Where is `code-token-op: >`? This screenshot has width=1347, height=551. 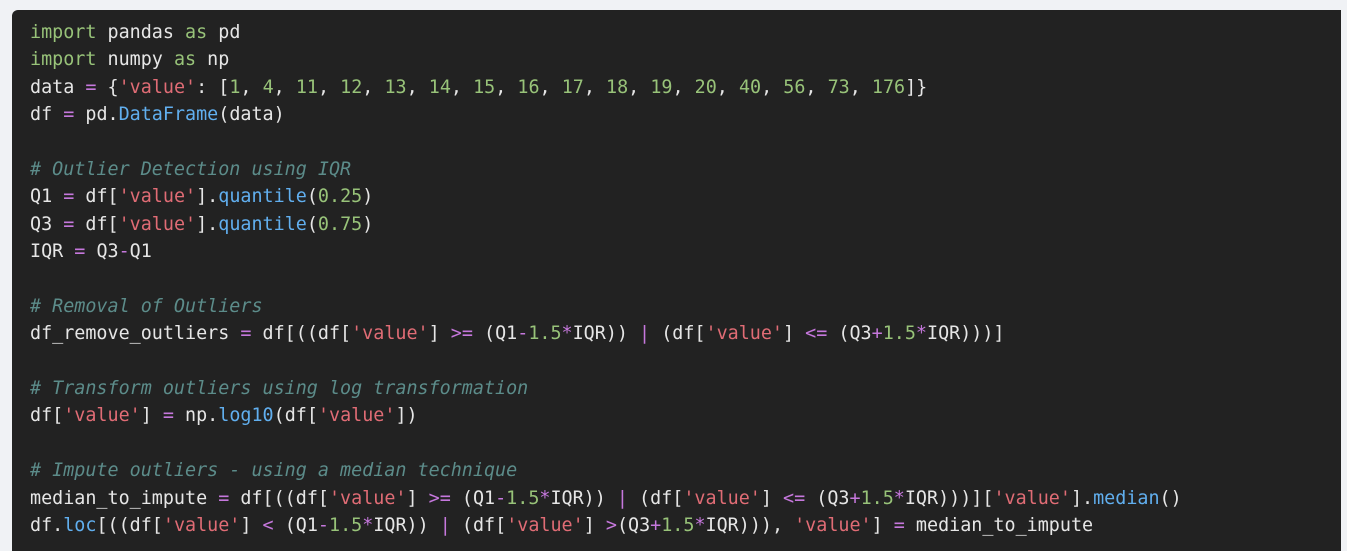
code-token-op: > is located at coordinates (611, 526).